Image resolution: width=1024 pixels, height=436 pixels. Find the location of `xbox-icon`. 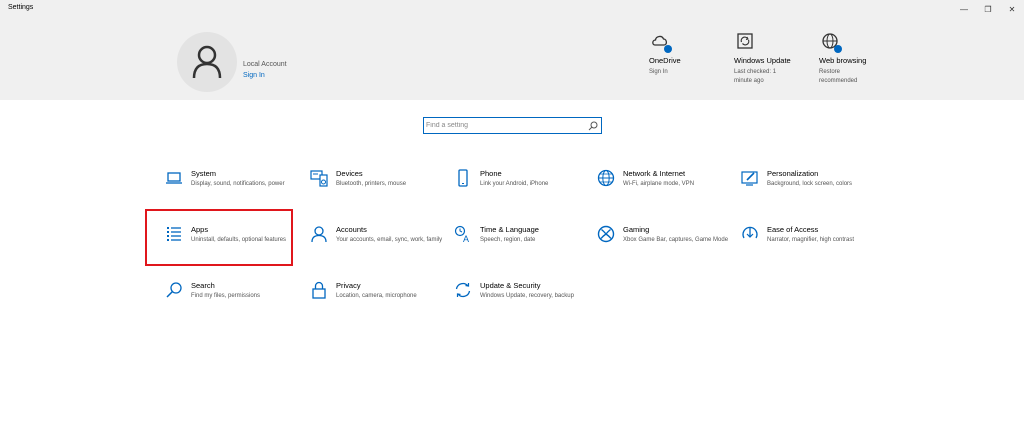

xbox-icon is located at coordinates (606, 234).